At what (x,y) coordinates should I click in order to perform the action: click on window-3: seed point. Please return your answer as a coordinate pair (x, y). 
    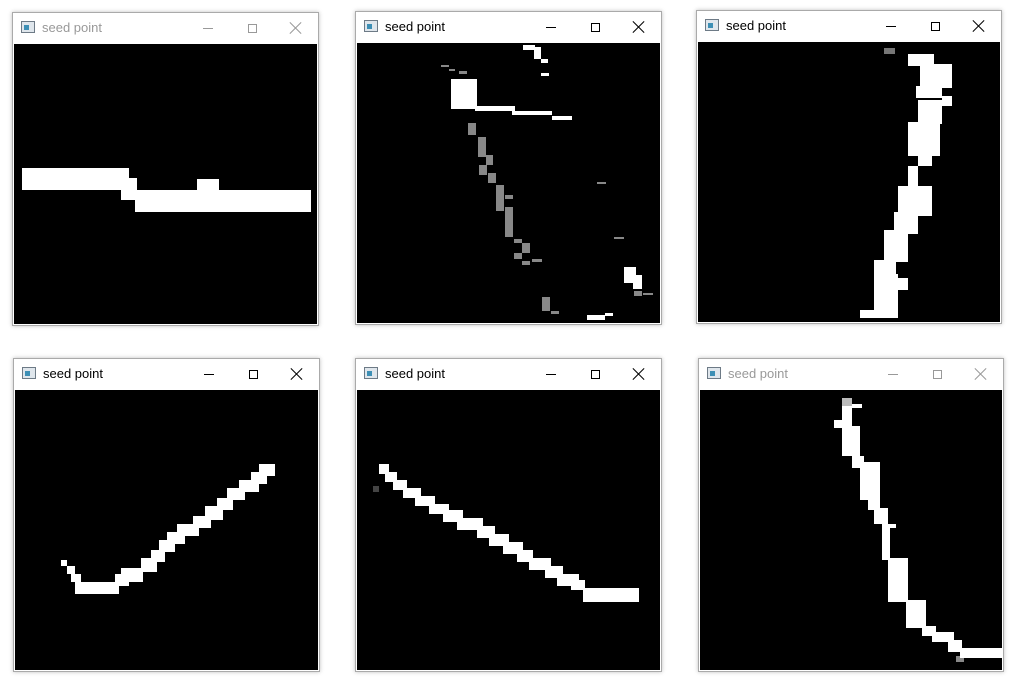
    Looking at the image, I should click on (849, 167).